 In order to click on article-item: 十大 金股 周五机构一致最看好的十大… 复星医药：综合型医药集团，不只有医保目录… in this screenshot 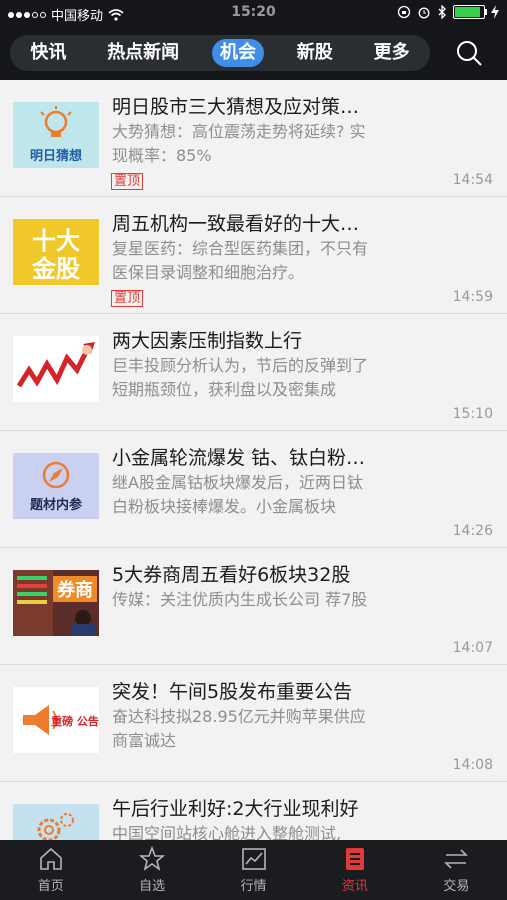, I will do `click(253, 255)`.